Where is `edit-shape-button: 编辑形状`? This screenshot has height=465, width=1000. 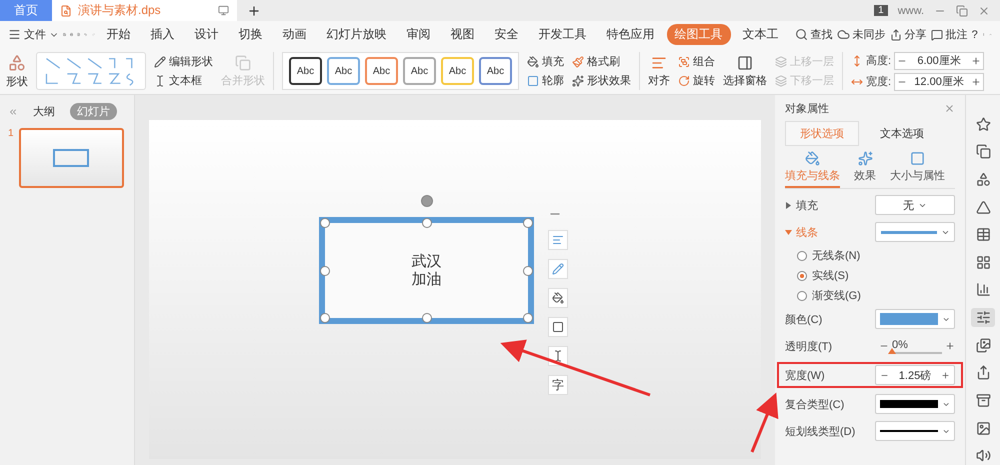 edit-shape-button: 编辑形状 is located at coordinates (183, 61).